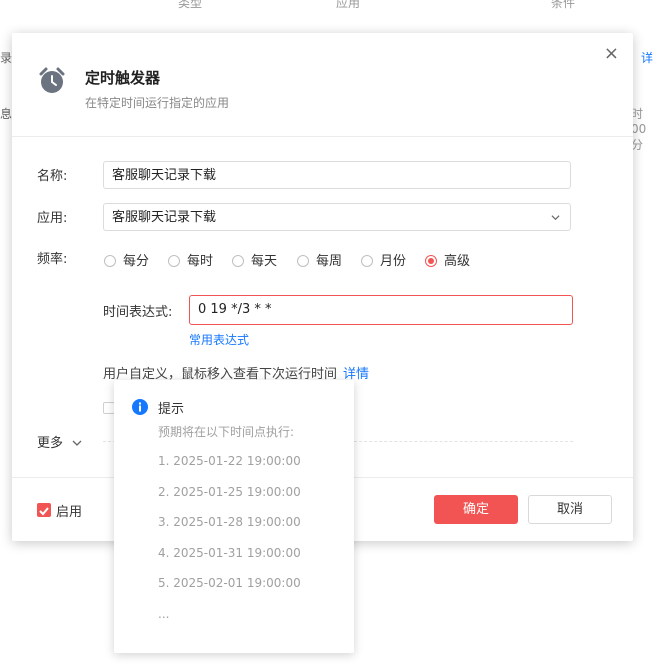  What do you see at coordinates (328, 9) in the screenshot?
I see `background-table-header: 类型 应用 条件` at bounding box center [328, 9].